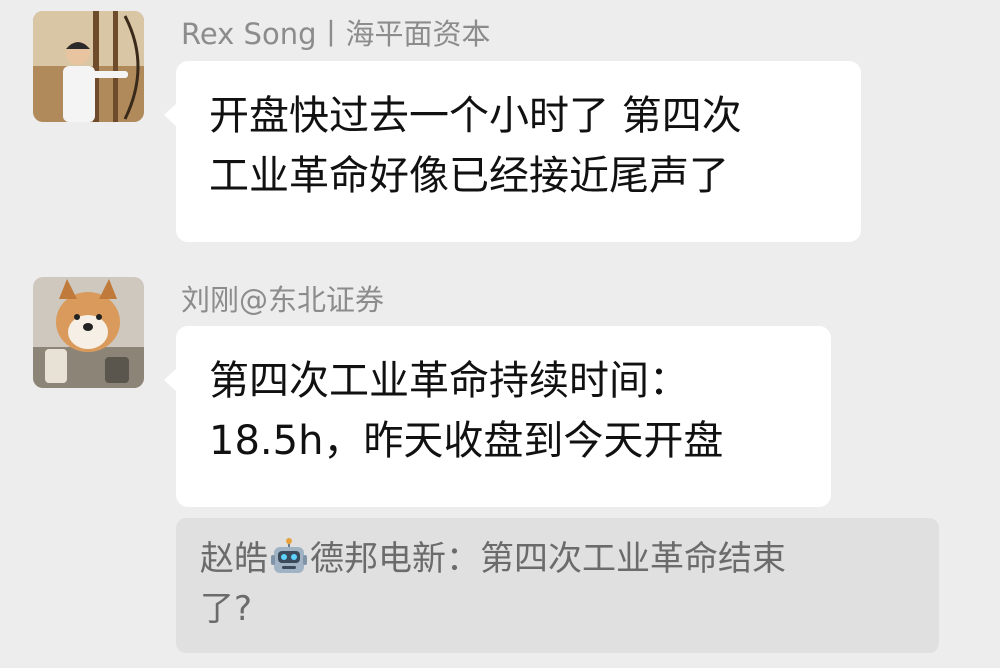 The width and height of the screenshot is (1000, 668). What do you see at coordinates (289, 557) in the screenshot?
I see `robot-face-icon` at bounding box center [289, 557].